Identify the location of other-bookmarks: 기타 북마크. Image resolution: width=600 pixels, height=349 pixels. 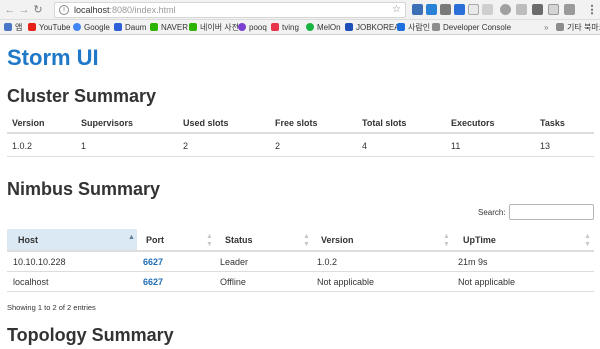
(578, 27).